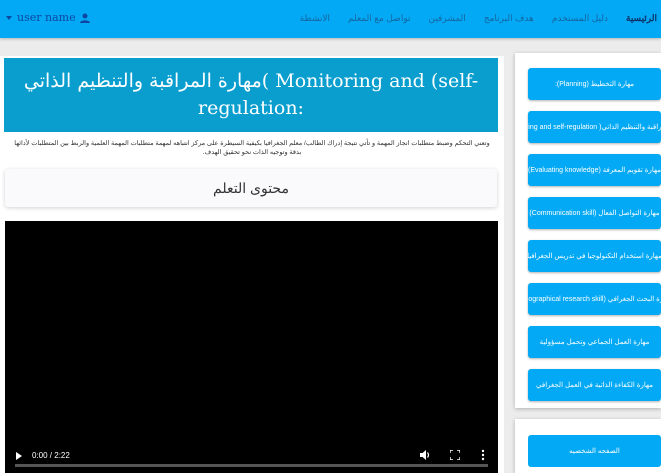  I want to click on skill-teamwork-button: مهارة العمل الجماعي وتحمل مسؤولية, so click(594, 342).